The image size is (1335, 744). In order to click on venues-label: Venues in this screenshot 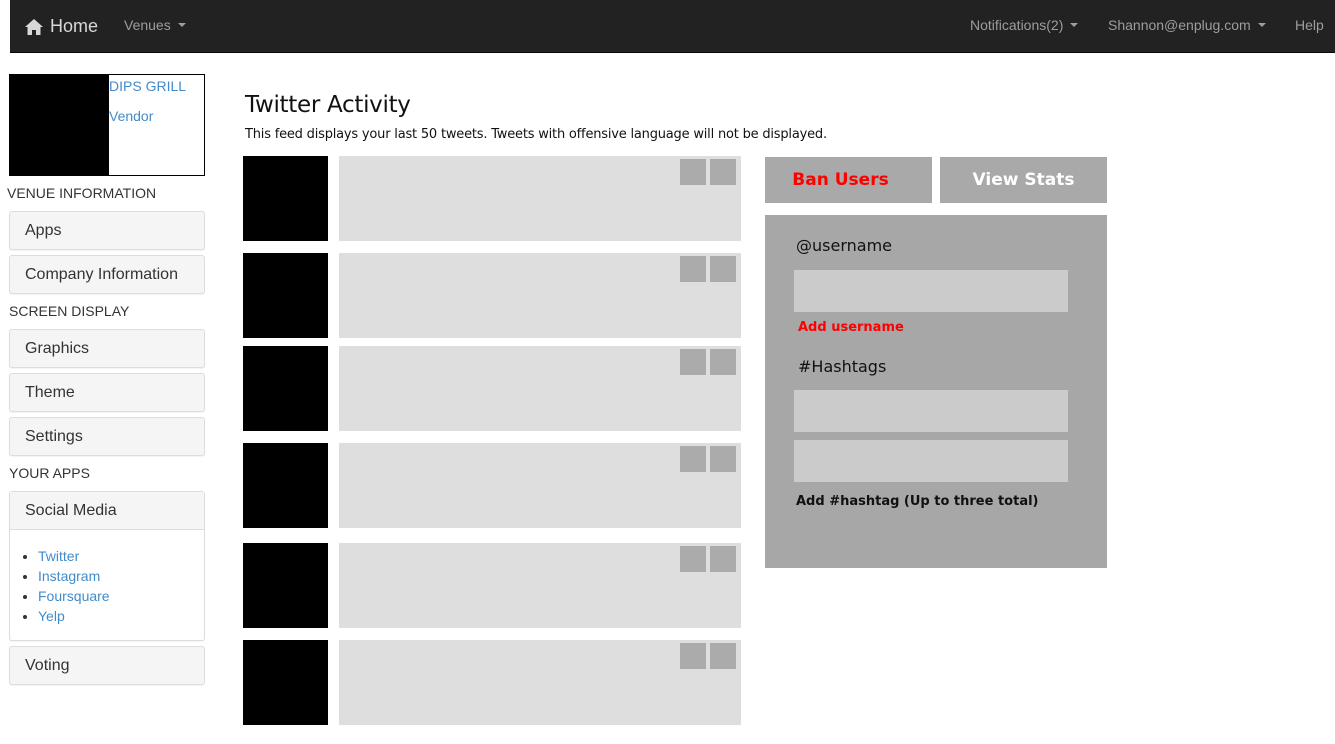, I will do `click(147, 25)`.